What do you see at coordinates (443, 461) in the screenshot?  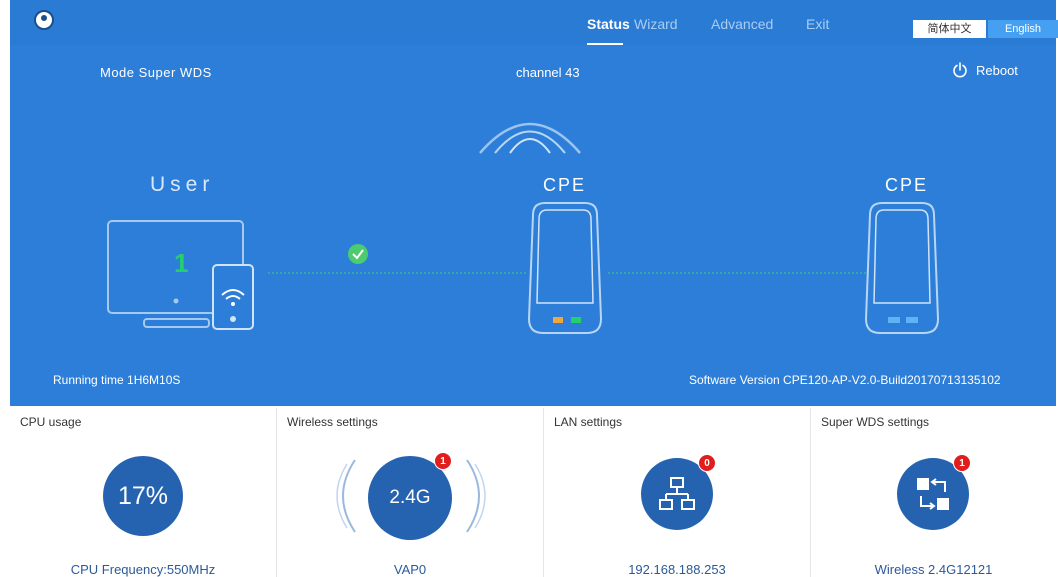 I see `wireless-badge: 1` at bounding box center [443, 461].